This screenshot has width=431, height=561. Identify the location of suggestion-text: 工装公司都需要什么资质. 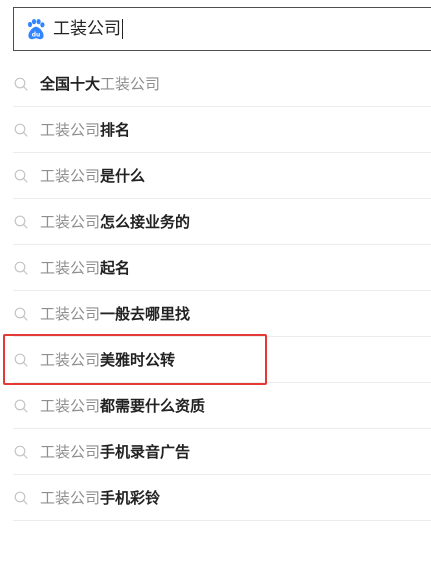
(122, 406).